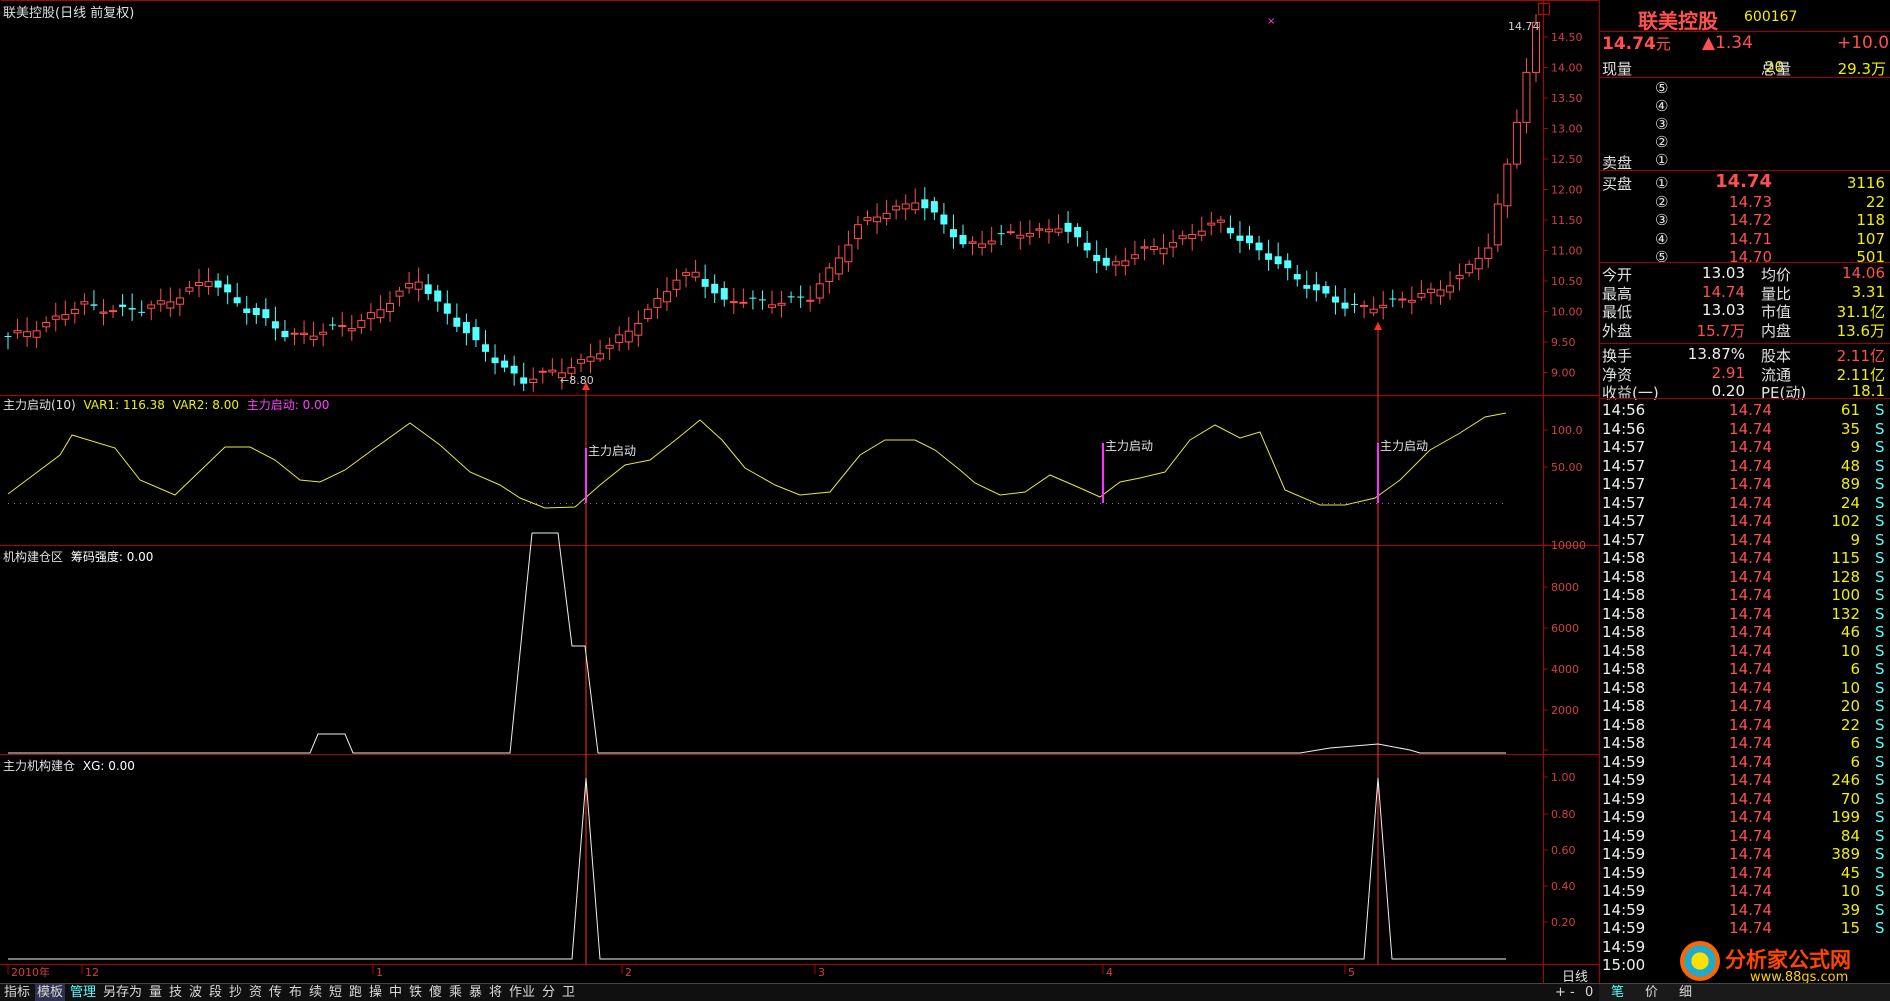 The image size is (1890, 1001). Describe the element at coordinates (1850, 465) in the screenshot. I see `tick-volume: 48` at that location.